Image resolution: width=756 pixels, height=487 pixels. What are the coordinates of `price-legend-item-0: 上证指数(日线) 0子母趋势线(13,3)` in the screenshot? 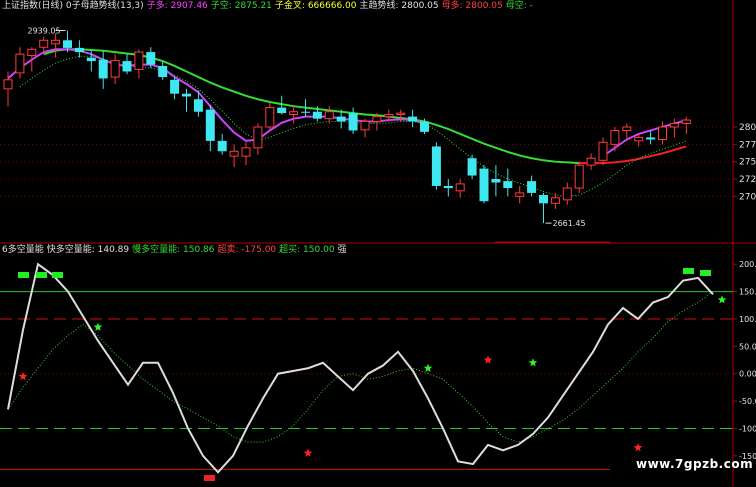 It's located at (73, 6).